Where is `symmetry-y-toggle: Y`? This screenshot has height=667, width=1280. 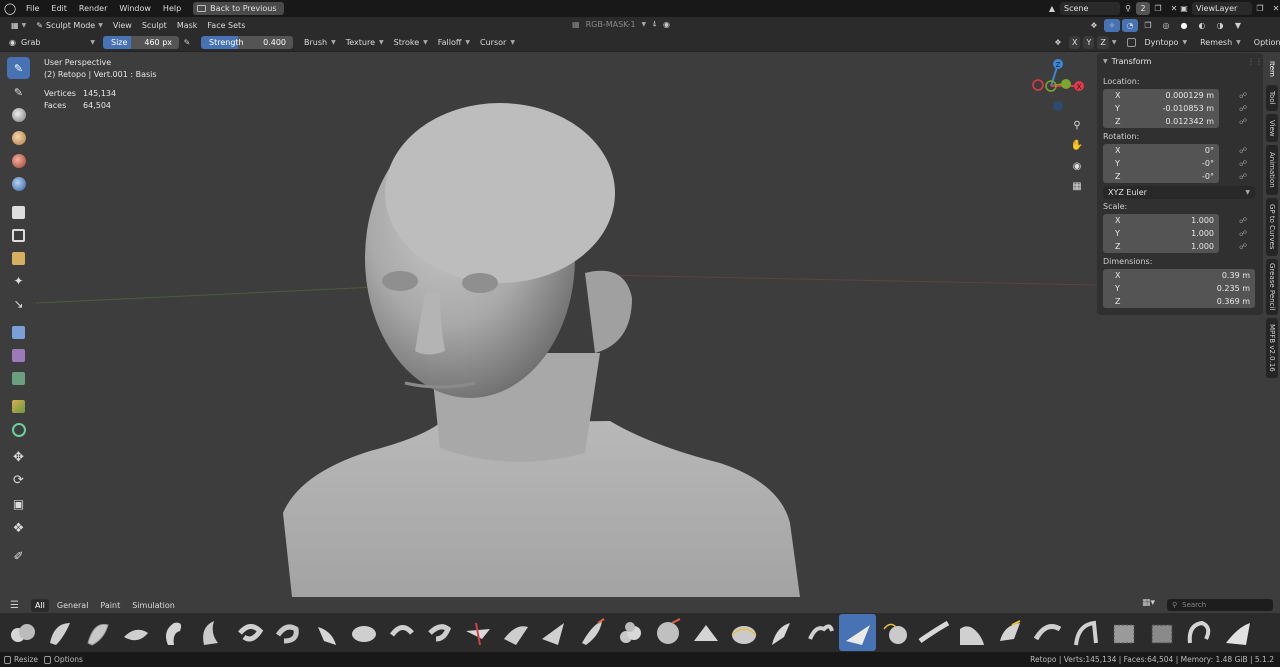
symmetry-y-toggle: Y is located at coordinates (1089, 42).